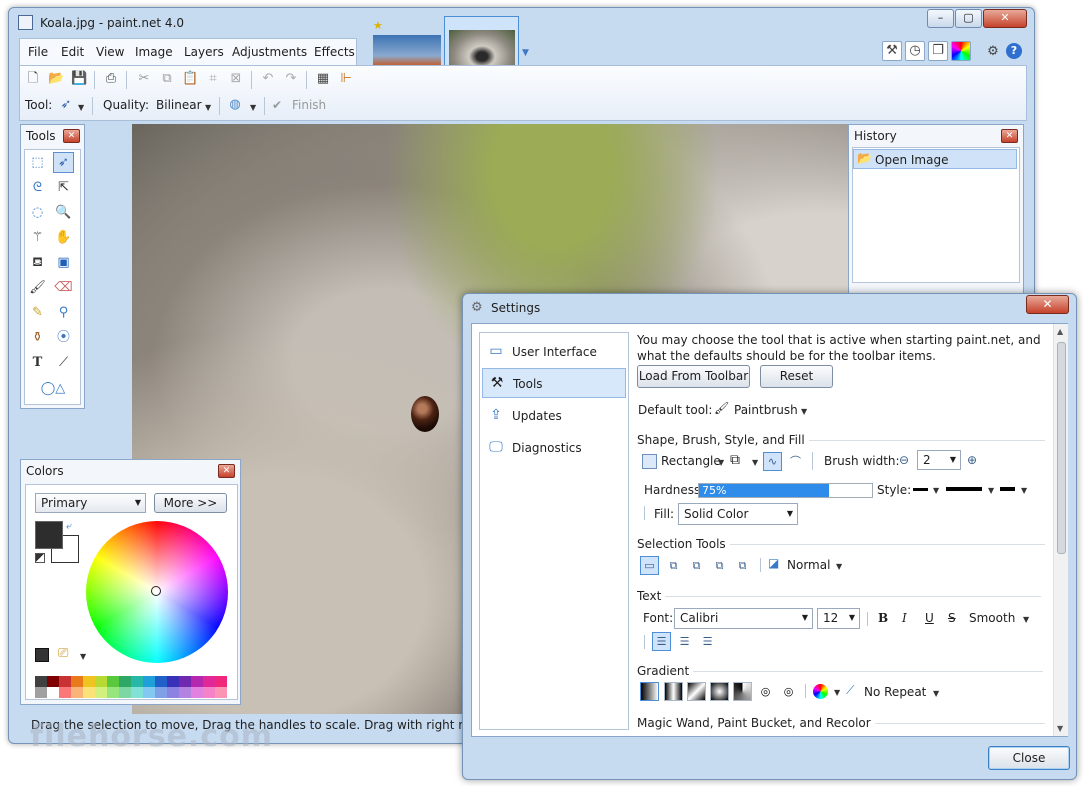 This screenshot has width=1083, height=786. Describe the element at coordinates (66, 105) in the screenshot. I see `move-selection-tool-icon: ➶` at that location.